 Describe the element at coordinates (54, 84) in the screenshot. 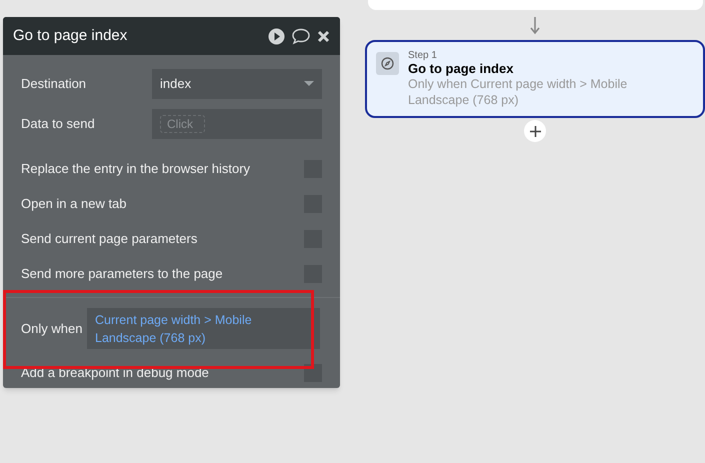

I see `destination-label: Destination` at that location.